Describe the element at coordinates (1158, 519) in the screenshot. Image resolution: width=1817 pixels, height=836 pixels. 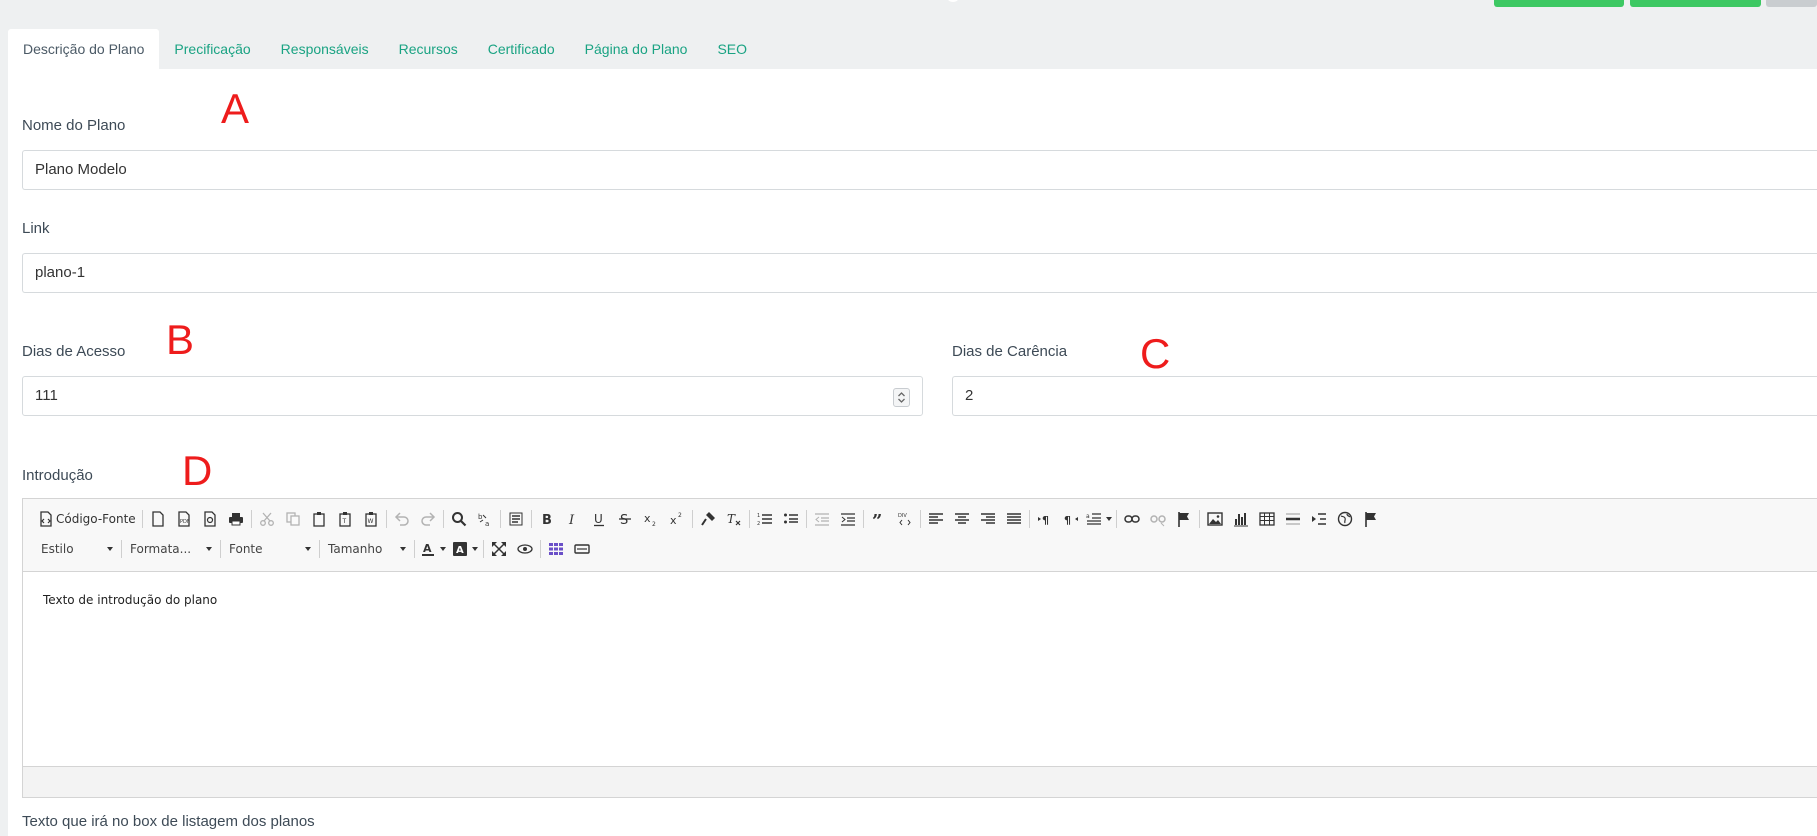
I see `unlink-icon` at that location.